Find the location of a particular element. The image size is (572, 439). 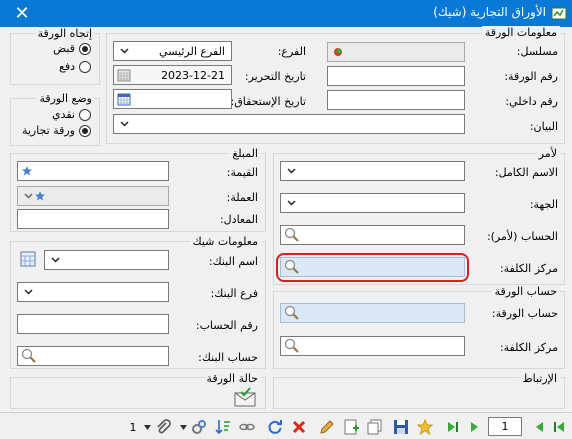

star-icon is located at coordinates (425, 427).